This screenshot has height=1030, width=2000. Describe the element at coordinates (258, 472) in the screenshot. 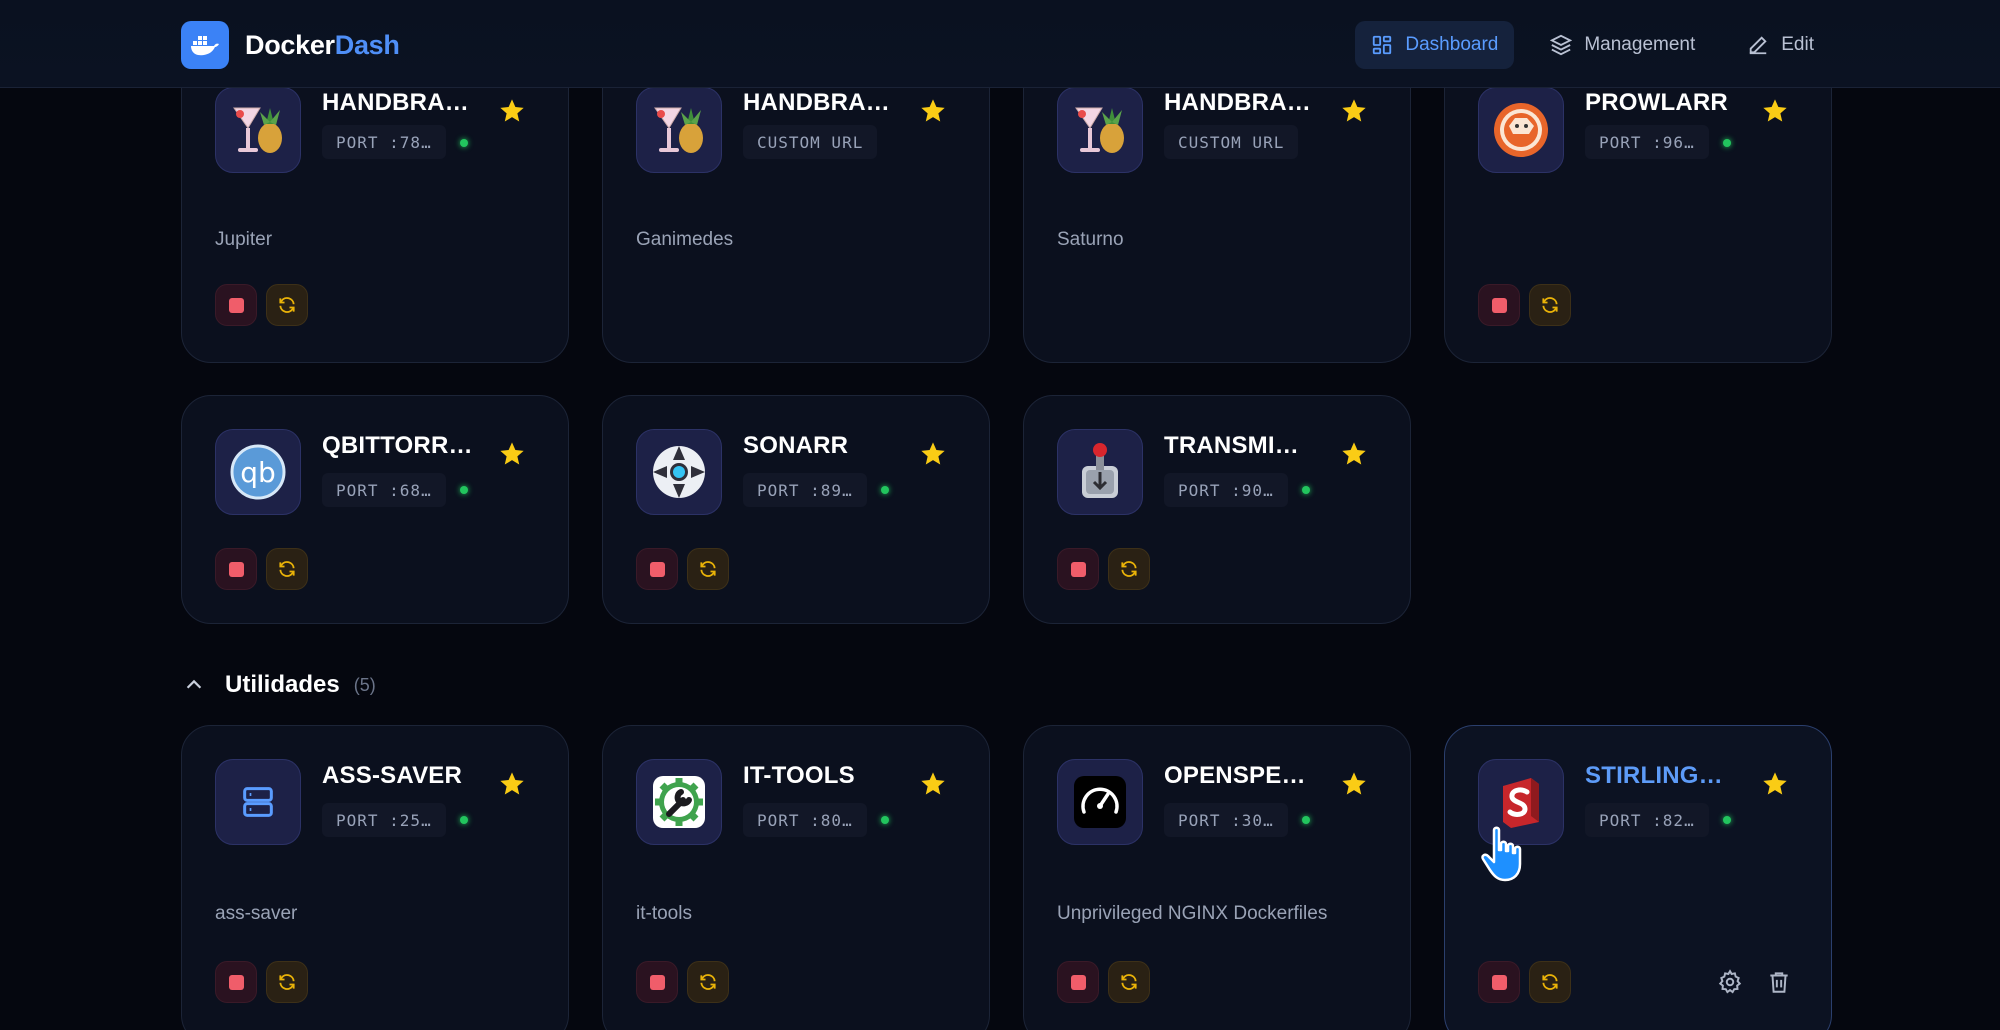

I see `svg-text: qb` at that location.